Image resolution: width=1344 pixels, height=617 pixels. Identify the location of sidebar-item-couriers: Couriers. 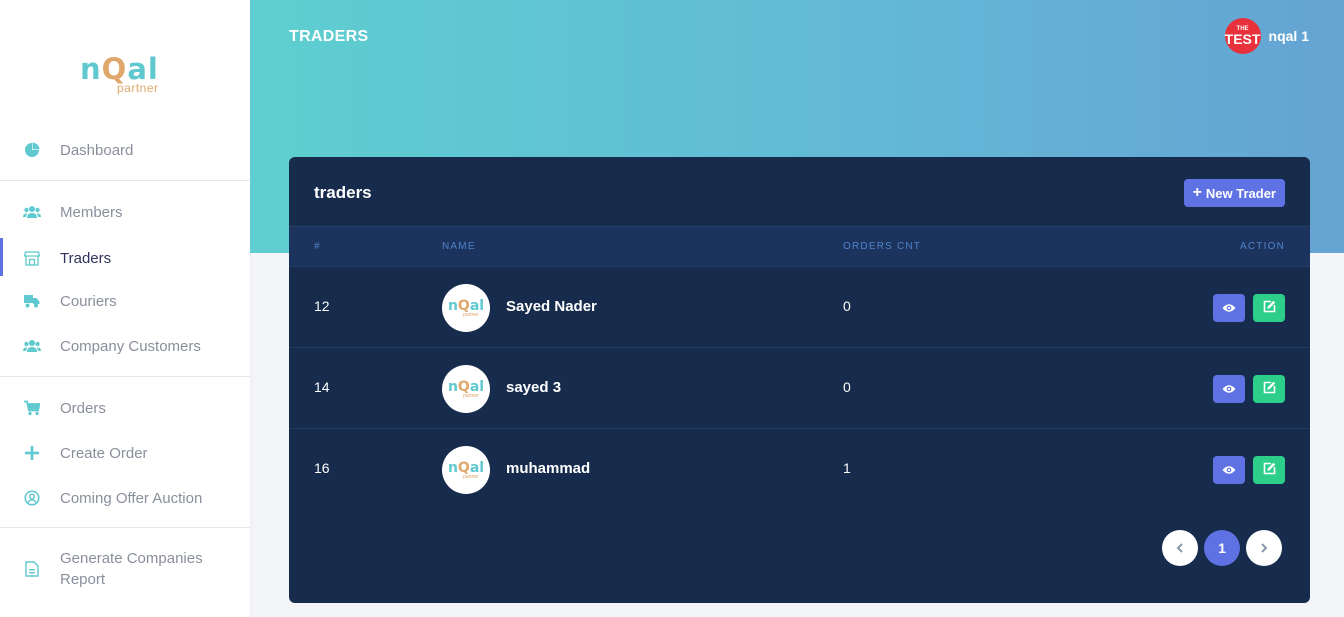
(125, 301).